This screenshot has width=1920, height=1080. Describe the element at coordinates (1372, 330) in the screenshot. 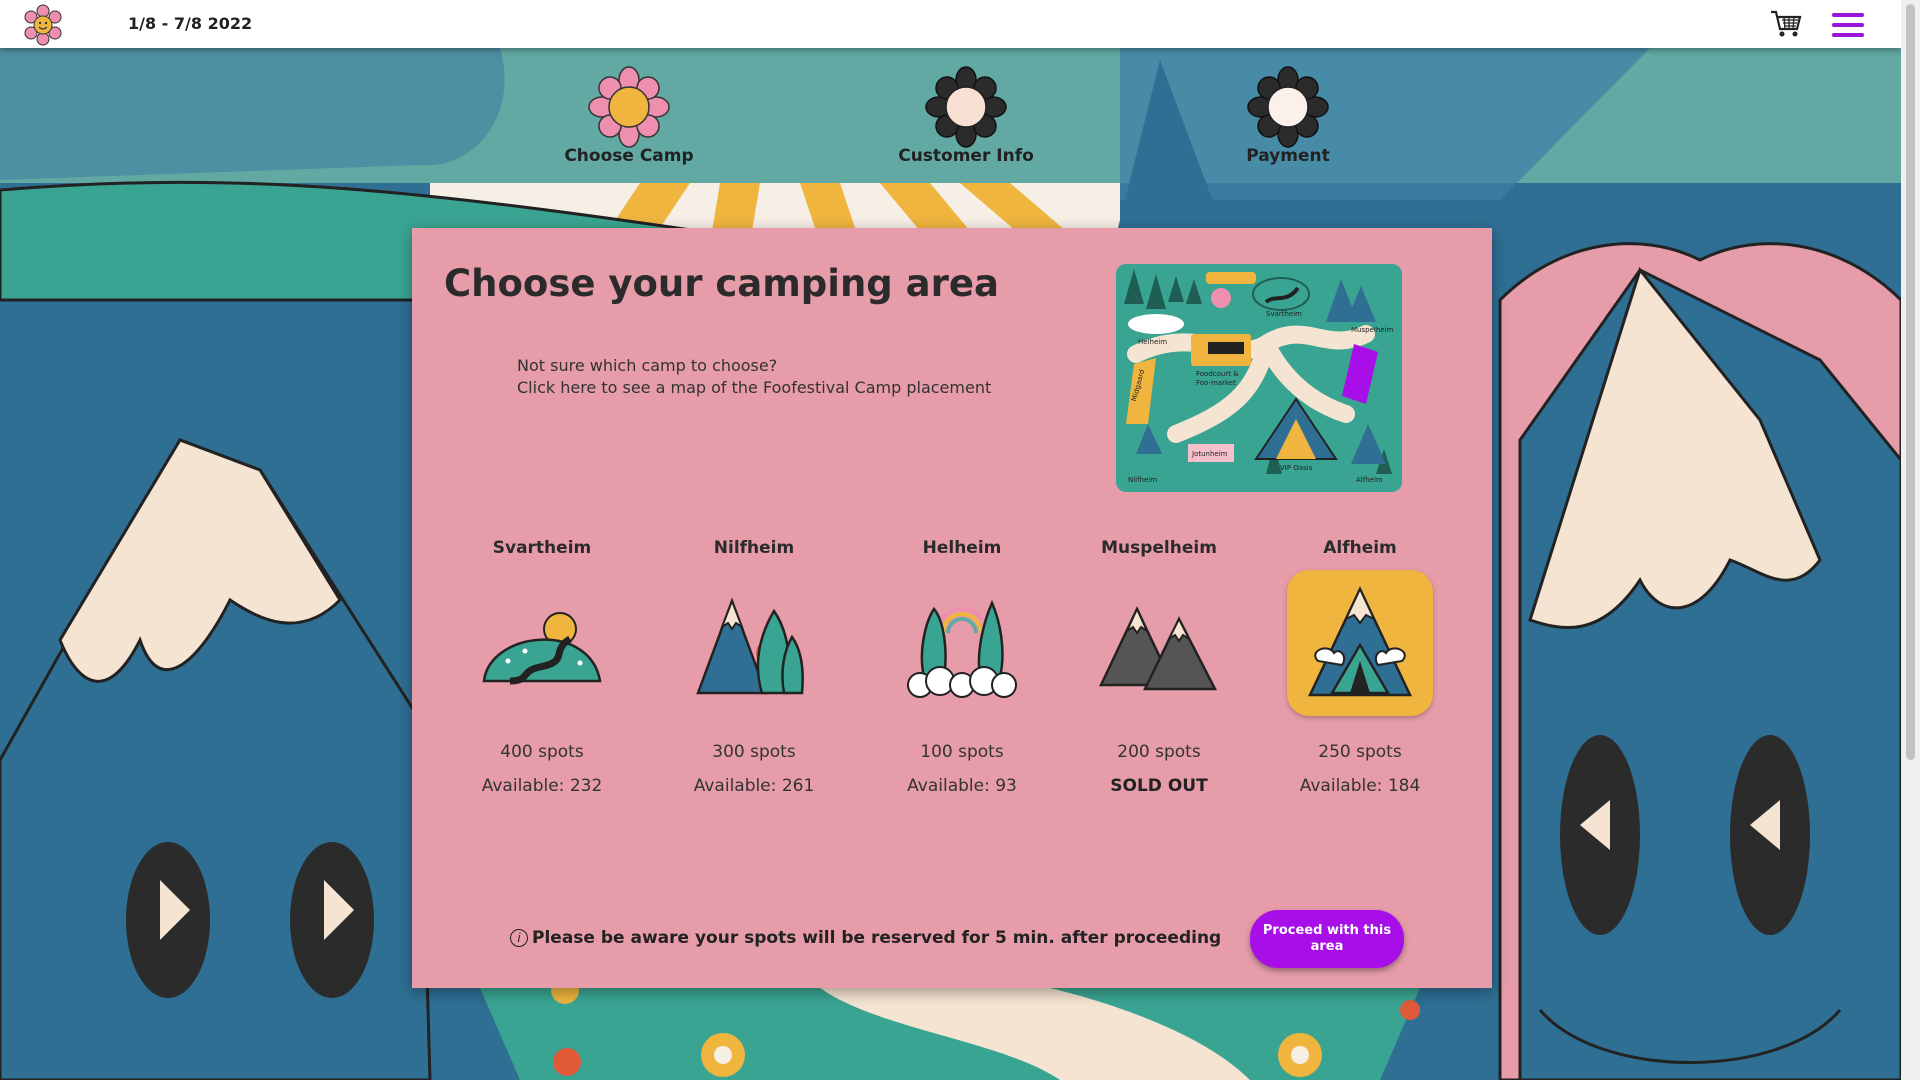

I see `map-label-muspelheim: Muspelheim` at that location.